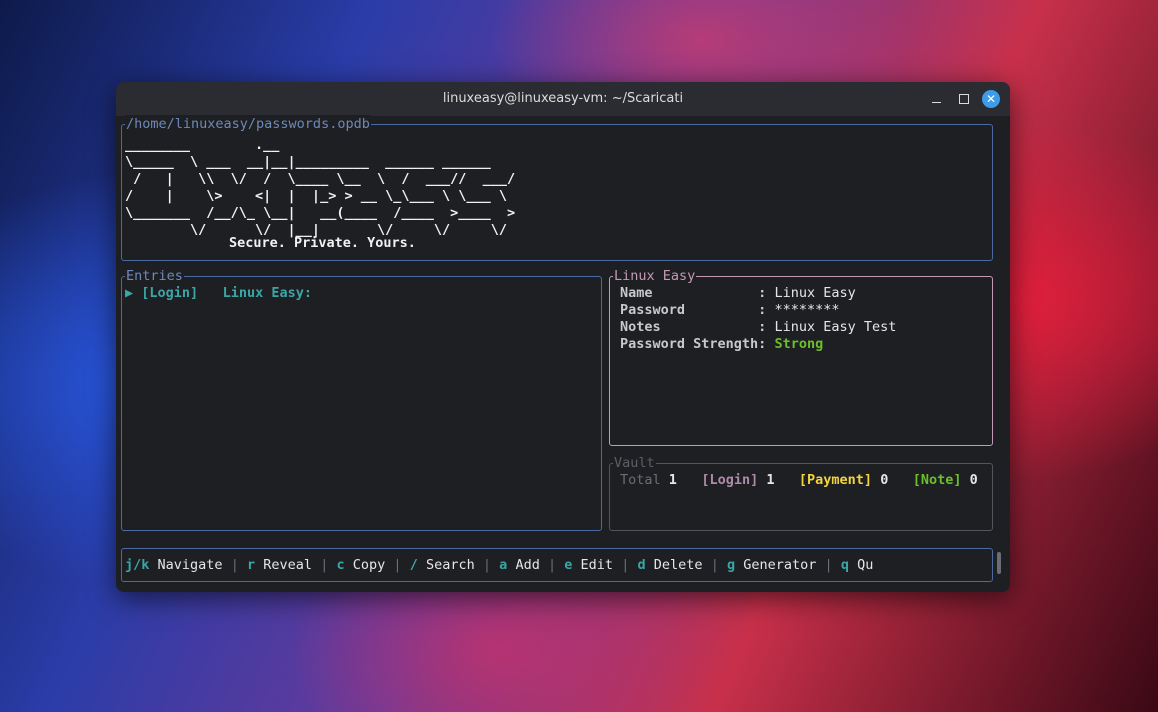 The height and width of the screenshot is (712, 1158). Describe the element at coordinates (835, 480) in the screenshot. I see `payment-label: [Payment]` at that location.